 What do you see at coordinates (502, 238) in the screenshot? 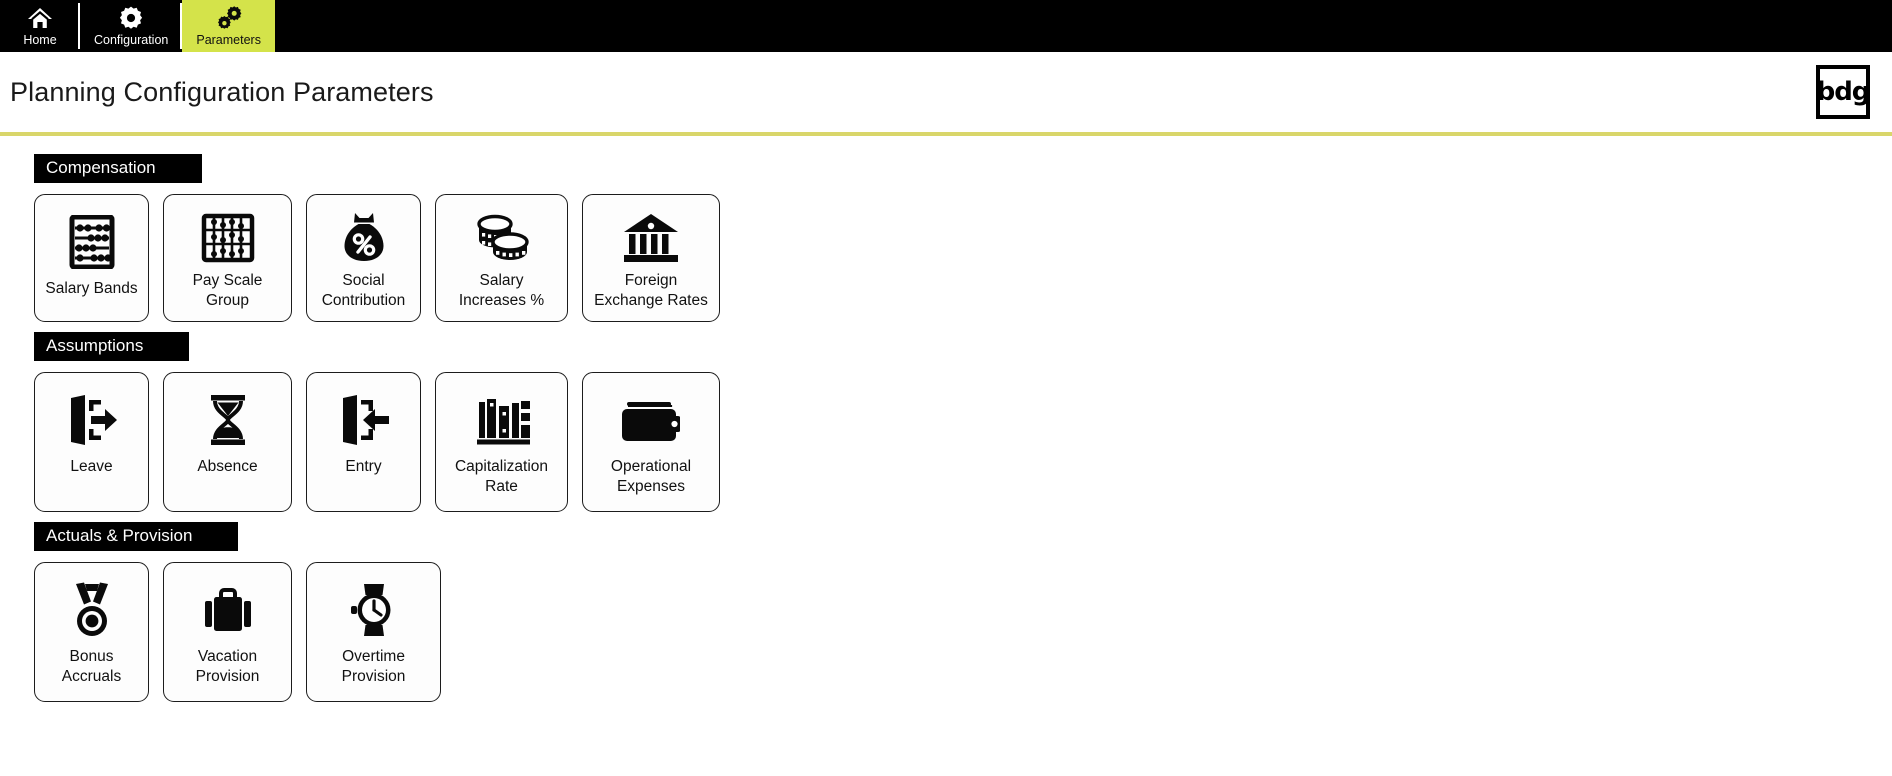
I see `coins-stack-icon` at bounding box center [502, 238].